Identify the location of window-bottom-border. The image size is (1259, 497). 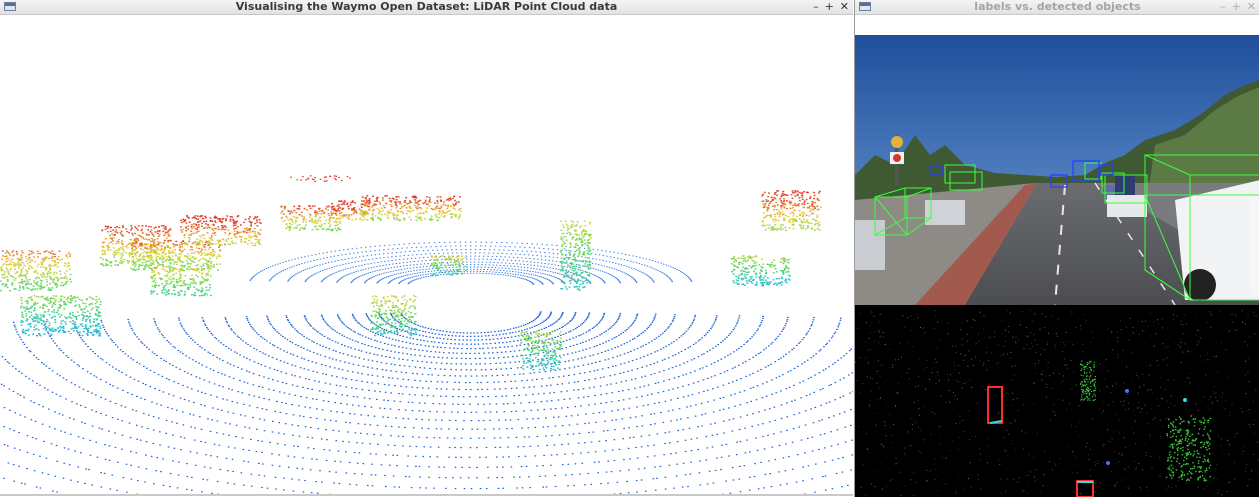
(426, 495).